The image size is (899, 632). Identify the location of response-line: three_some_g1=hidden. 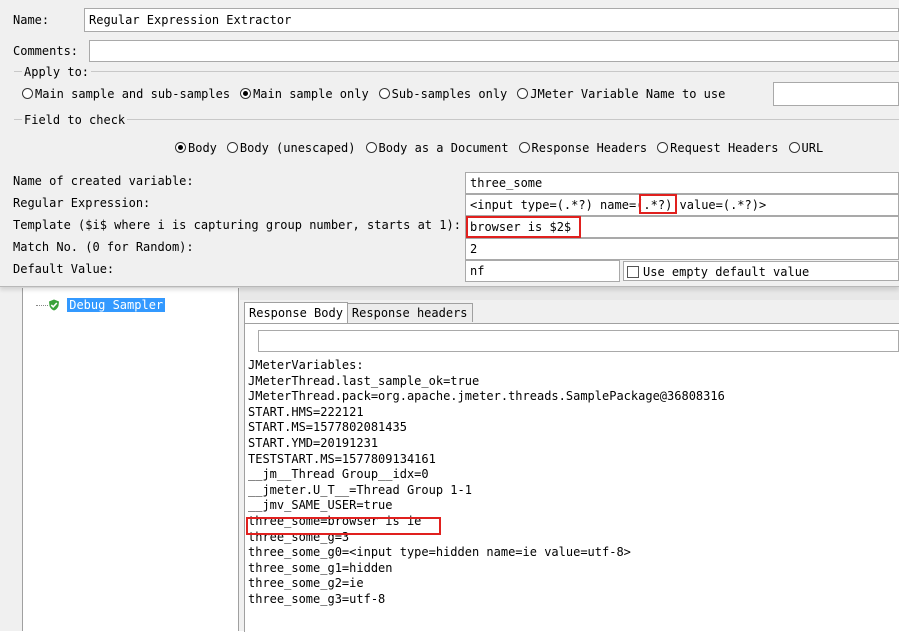
(320, 567).